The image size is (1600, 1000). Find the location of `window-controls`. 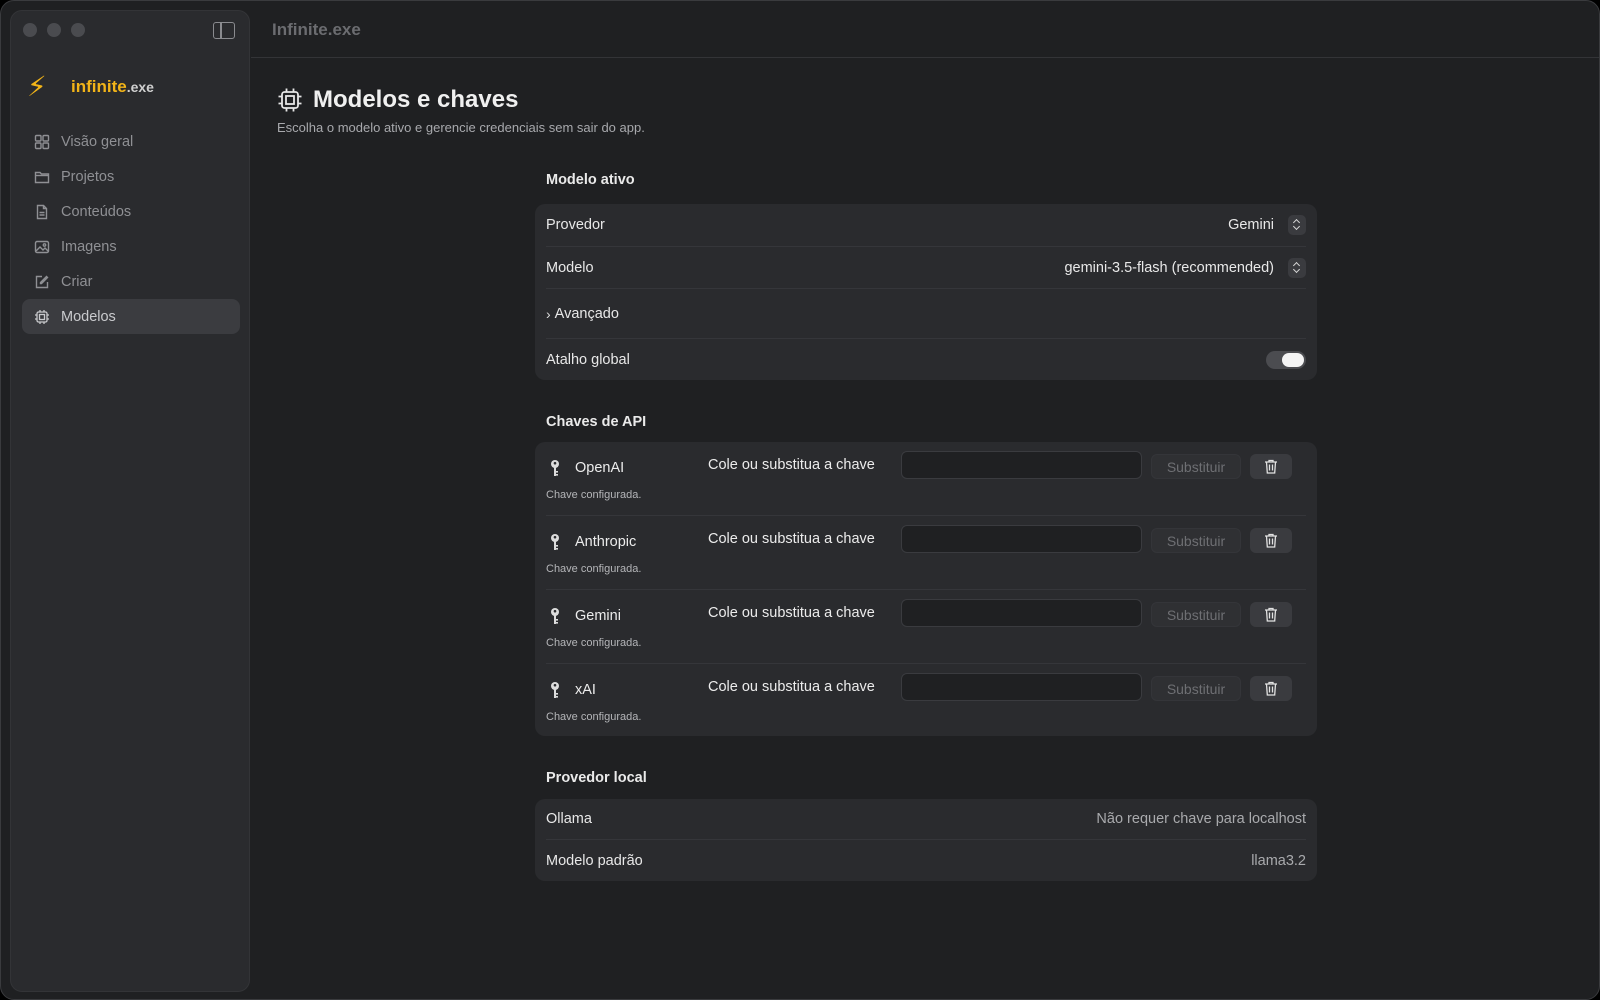

window-controls is located at coordinates (54, 30).